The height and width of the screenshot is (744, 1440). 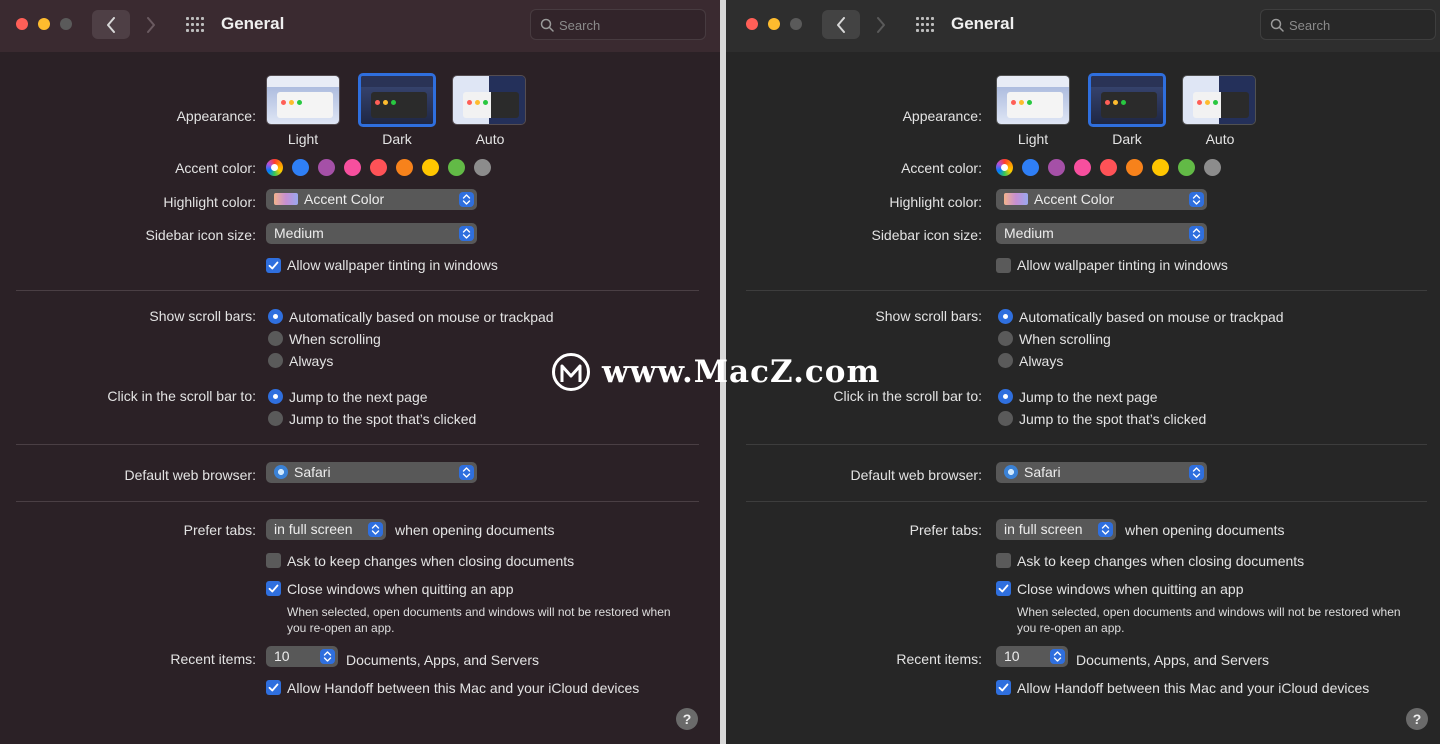 I want to click on recent-items-label: Recent items:, so click(x=939, y=659).